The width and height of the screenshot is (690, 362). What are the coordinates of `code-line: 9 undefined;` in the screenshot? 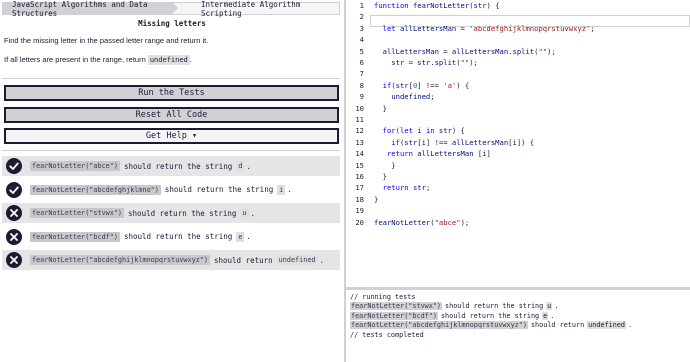 It's located at (518, 96).